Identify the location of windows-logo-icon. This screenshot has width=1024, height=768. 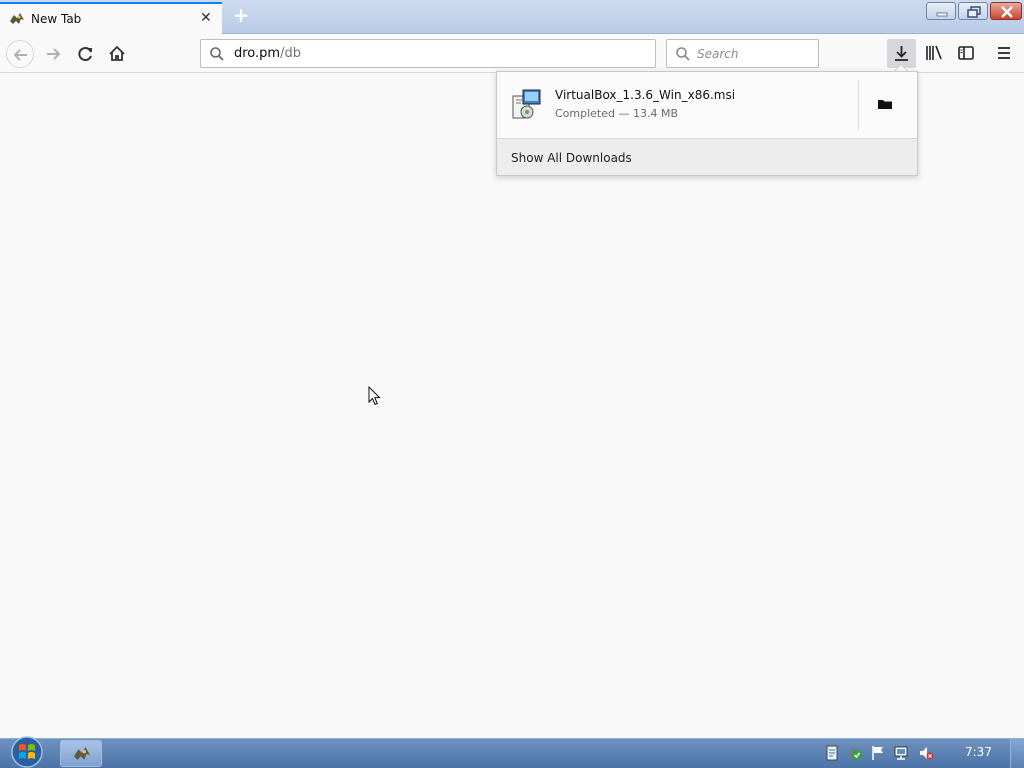
(27, 752).